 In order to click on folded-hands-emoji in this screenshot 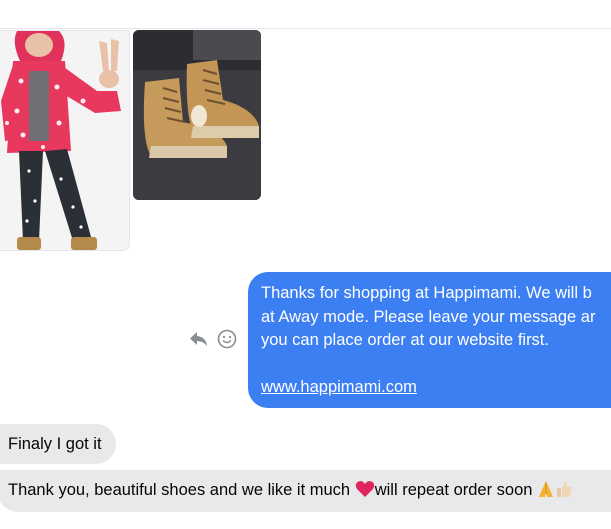, I will do `click(546, 493)`.